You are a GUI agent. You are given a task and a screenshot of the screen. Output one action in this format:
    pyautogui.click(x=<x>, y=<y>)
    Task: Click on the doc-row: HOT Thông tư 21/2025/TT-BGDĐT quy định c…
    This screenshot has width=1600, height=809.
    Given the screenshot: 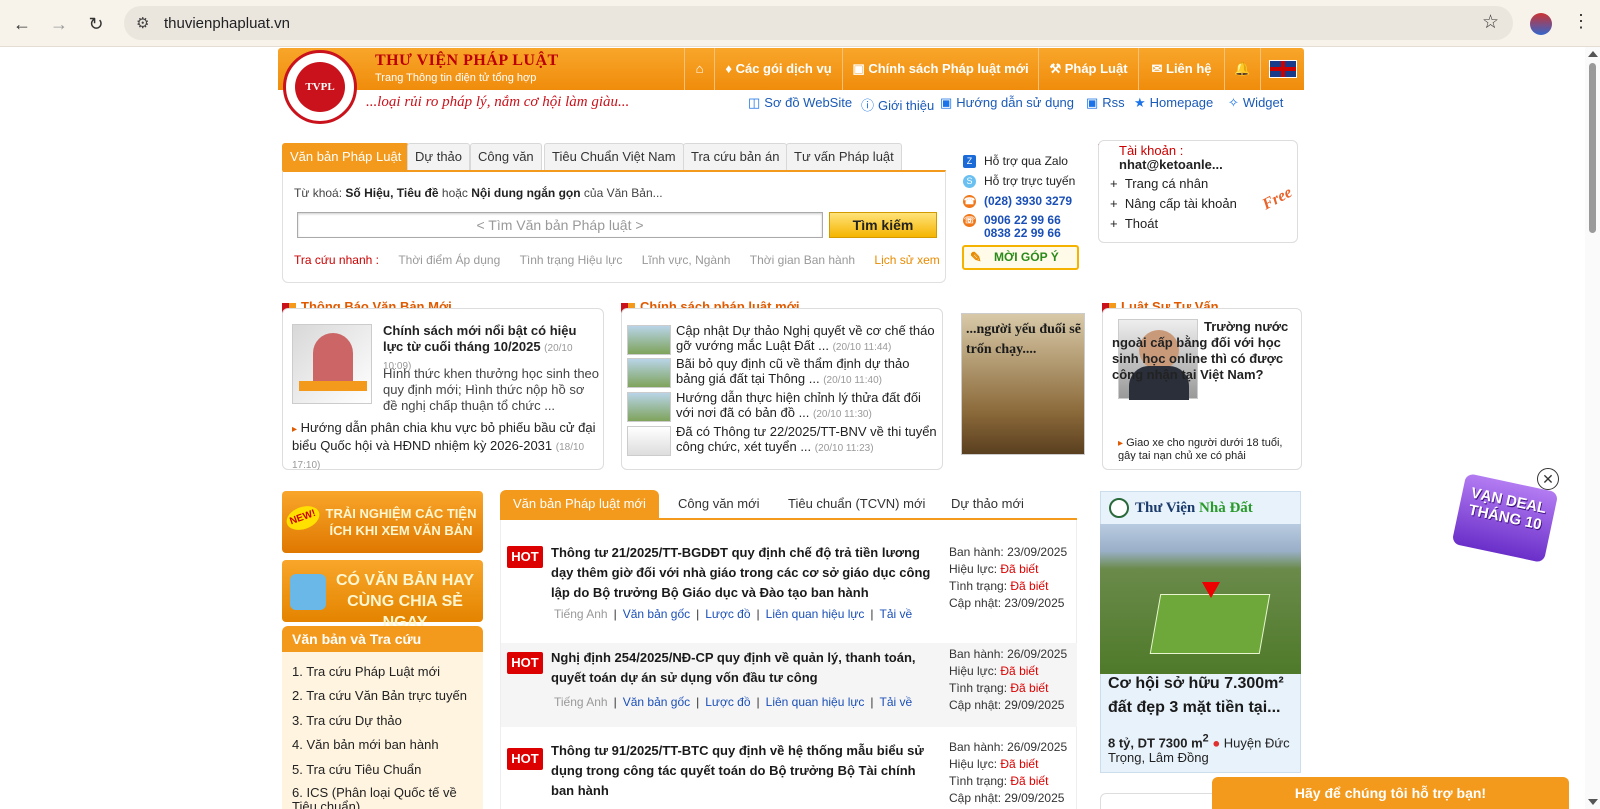 What is the action you would take?
    pyautogui.click(x=789, y=580)
    